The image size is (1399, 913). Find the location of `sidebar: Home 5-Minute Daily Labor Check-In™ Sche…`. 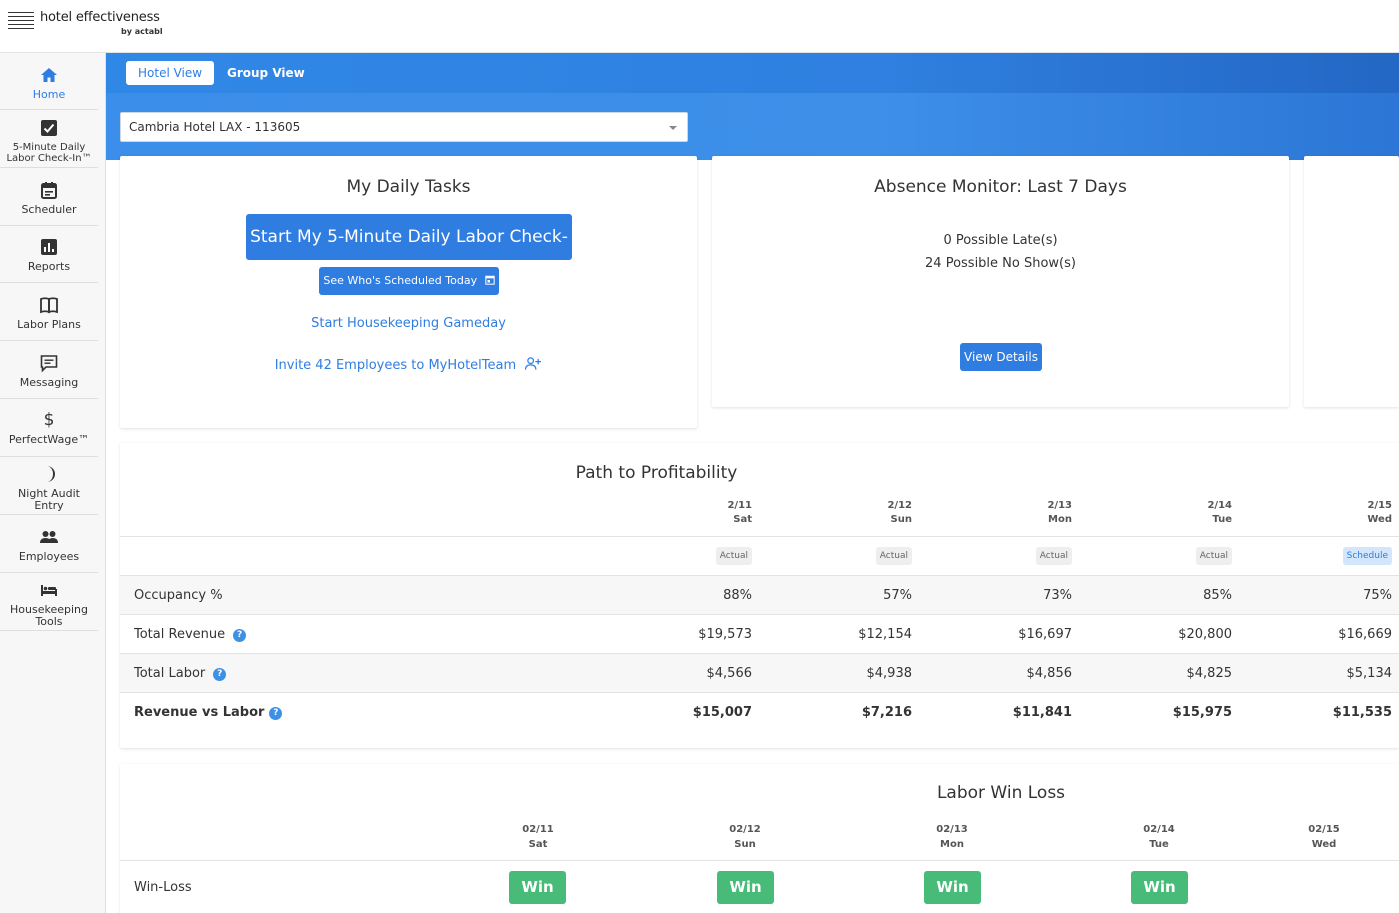

sidebar: Home 5-Minute Daily Labor Check-In™ Sche… is located at coordinates (53, 483).